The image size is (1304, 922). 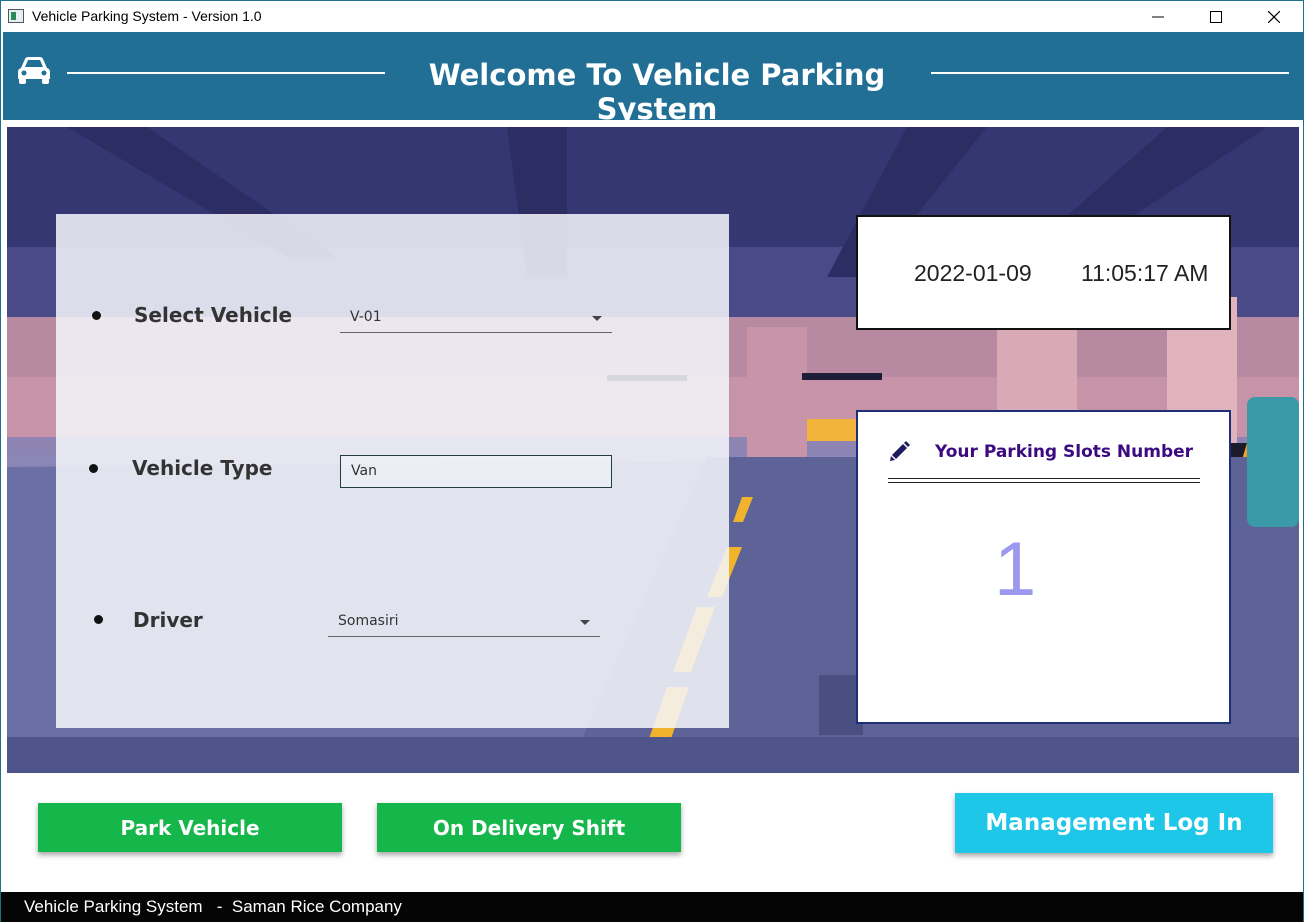 I want to click on on-delivery-shift-button: On Delivery Shift, so click(x=529, y=827).